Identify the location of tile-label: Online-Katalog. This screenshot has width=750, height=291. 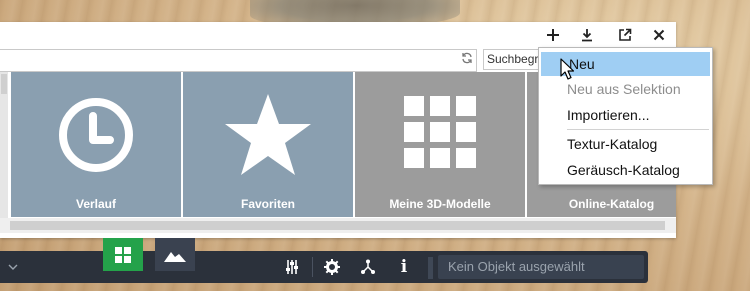
(611, 204).